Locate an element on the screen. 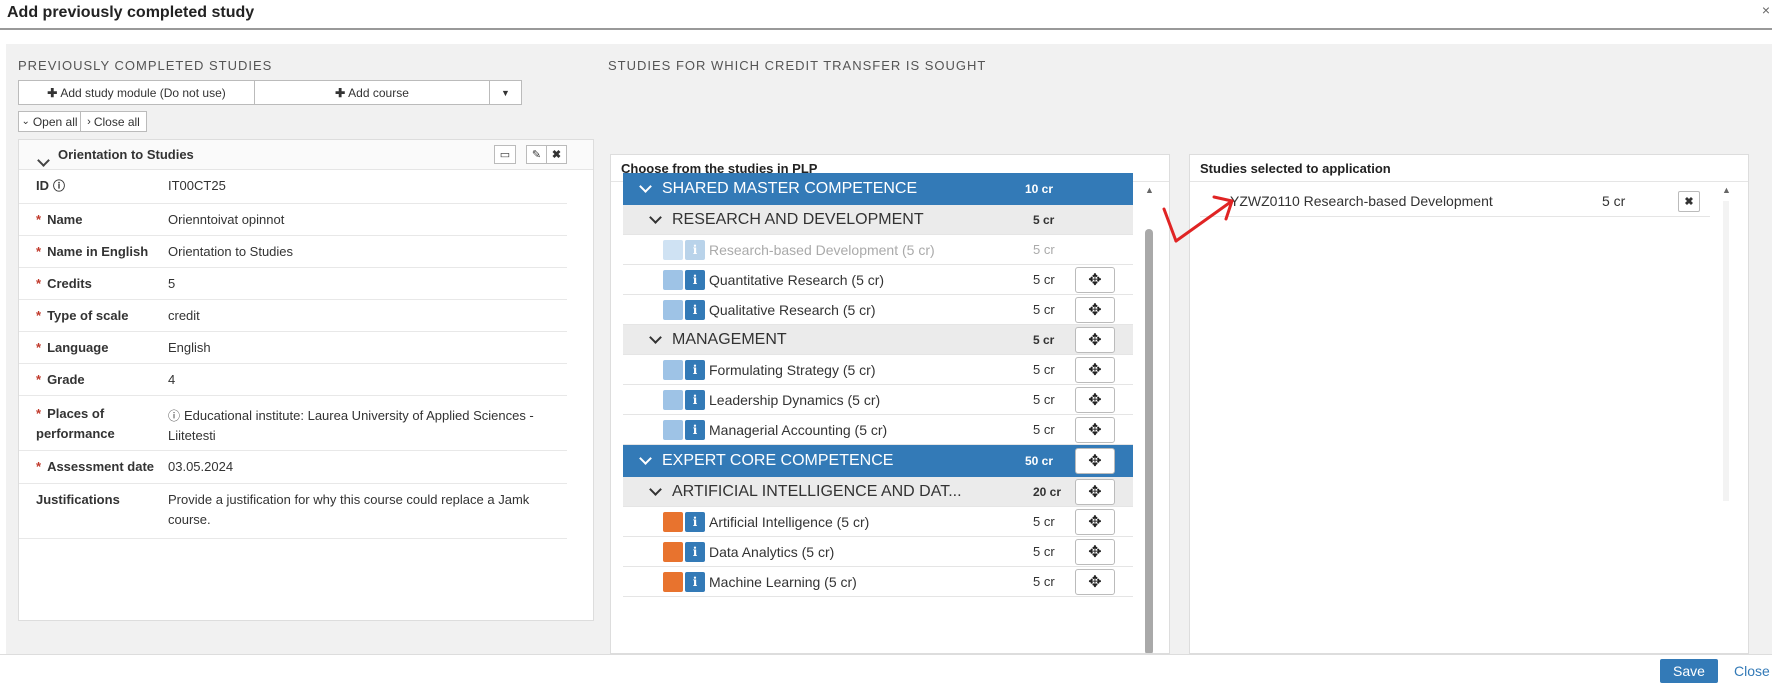 The height and width of the screenshot is (684, 1772). tree-group-text: EXPERT CORE COMPETENCE is located at coordinates (778, 460).